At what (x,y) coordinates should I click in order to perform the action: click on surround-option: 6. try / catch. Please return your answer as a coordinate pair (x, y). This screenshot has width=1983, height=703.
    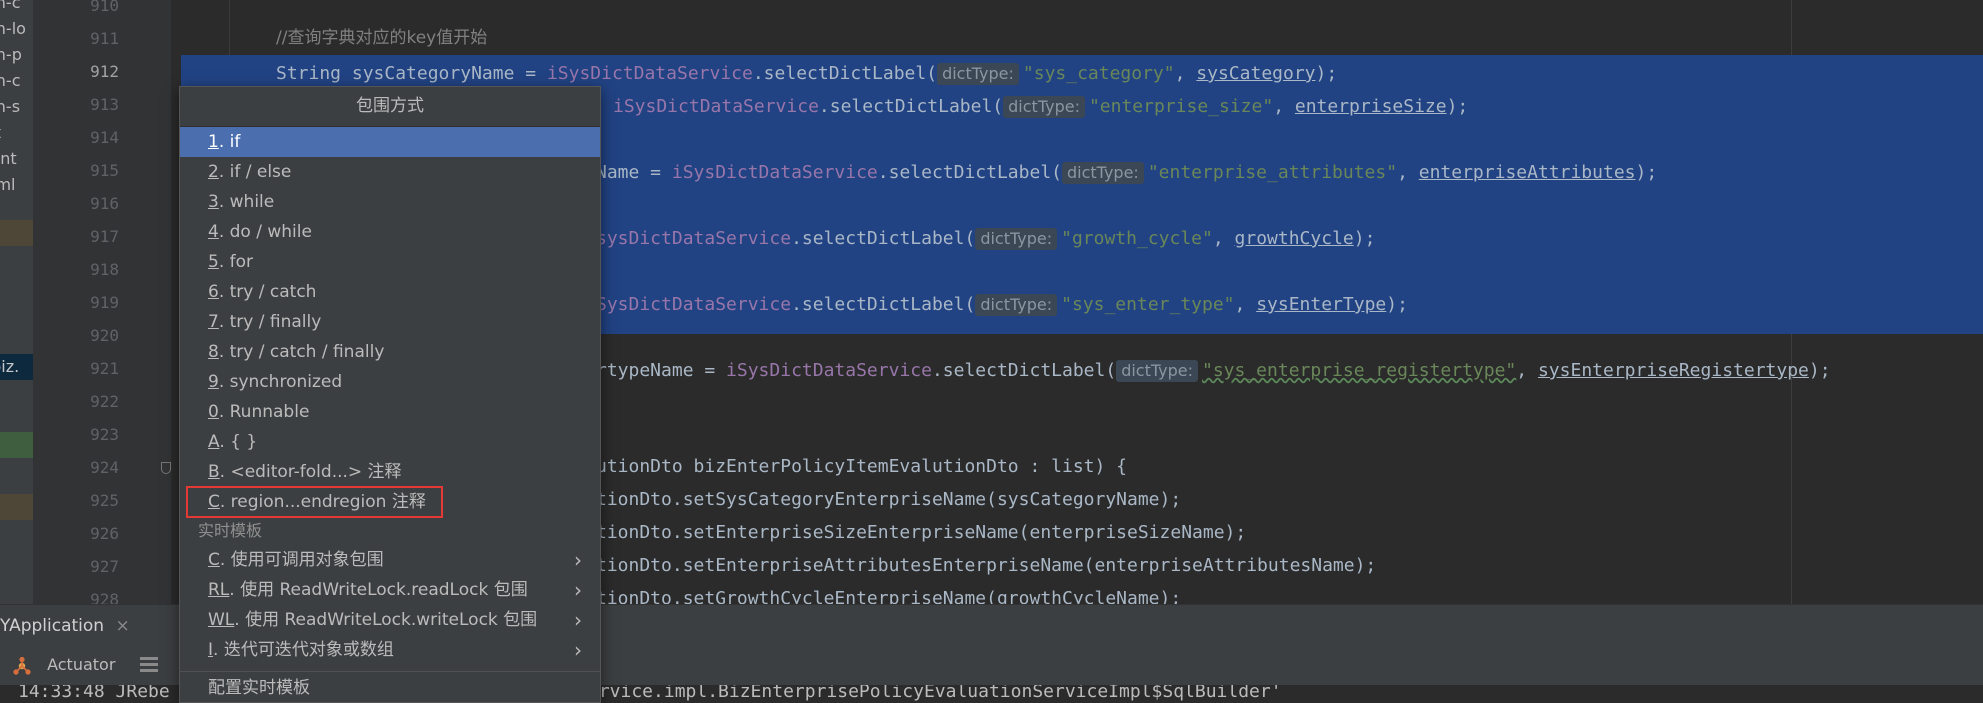
    Looking at the image, I should click on (390, 292).